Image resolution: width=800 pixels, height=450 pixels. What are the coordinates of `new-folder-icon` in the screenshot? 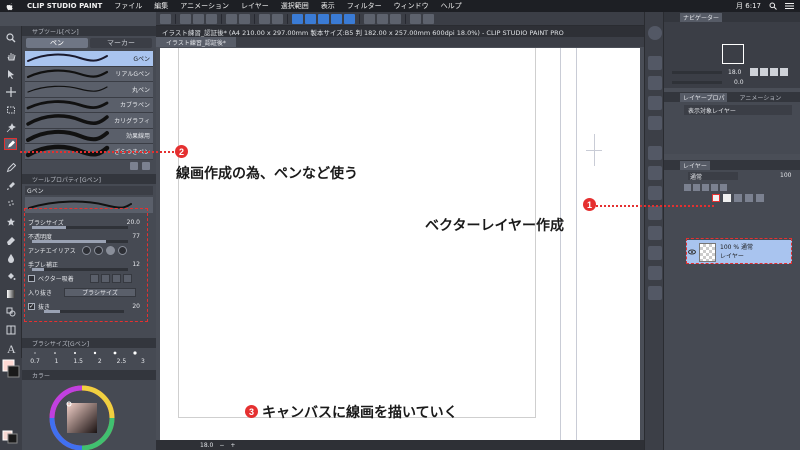 It's located at (738, 198).